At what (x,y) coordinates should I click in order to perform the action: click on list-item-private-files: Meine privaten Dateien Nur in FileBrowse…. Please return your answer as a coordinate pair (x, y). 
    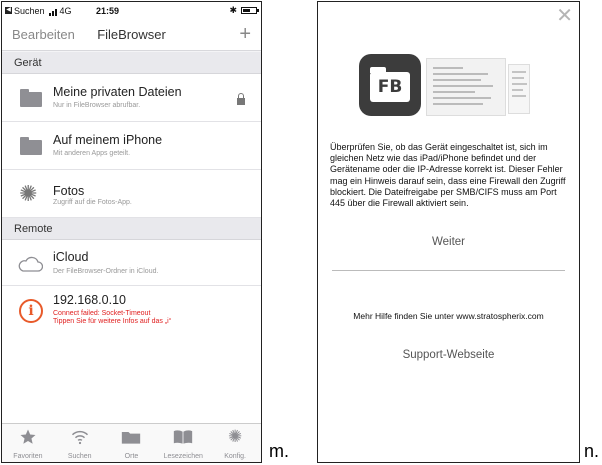
    Looking at the image, I should click on (131, 98).